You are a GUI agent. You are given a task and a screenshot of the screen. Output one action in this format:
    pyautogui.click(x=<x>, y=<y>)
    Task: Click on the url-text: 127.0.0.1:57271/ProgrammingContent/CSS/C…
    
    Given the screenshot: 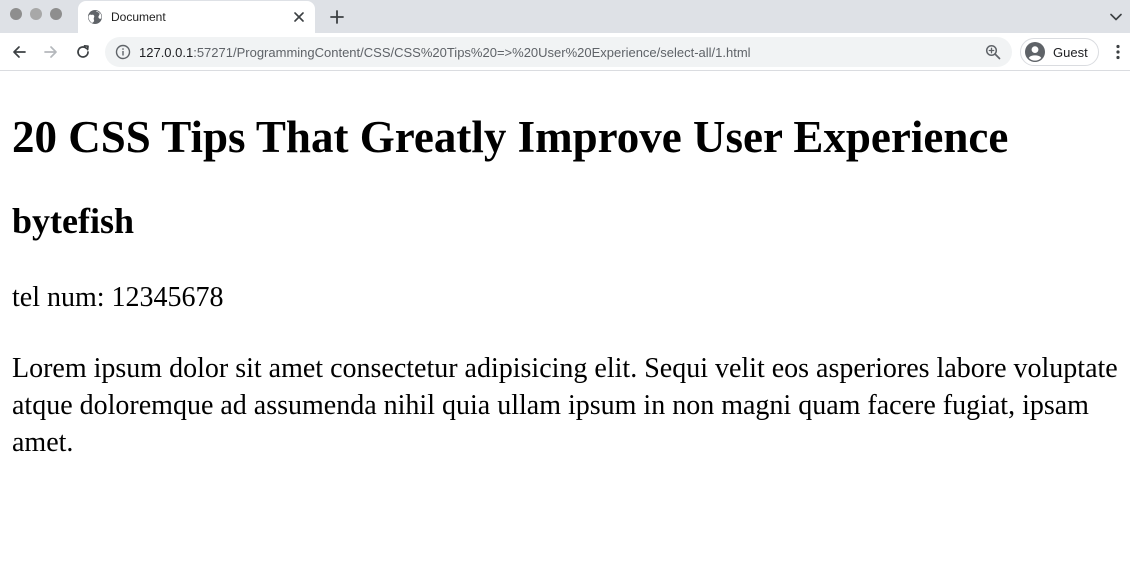 What is the action you would take?
    pyautogui.click(x=445, y=52)
    